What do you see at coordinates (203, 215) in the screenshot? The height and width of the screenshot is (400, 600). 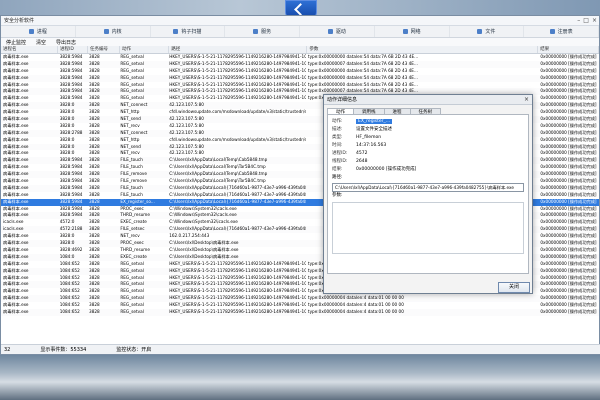 I see `table-cell: C:\Windows\System32\cacls.exe` at bounding box center [203, 215].